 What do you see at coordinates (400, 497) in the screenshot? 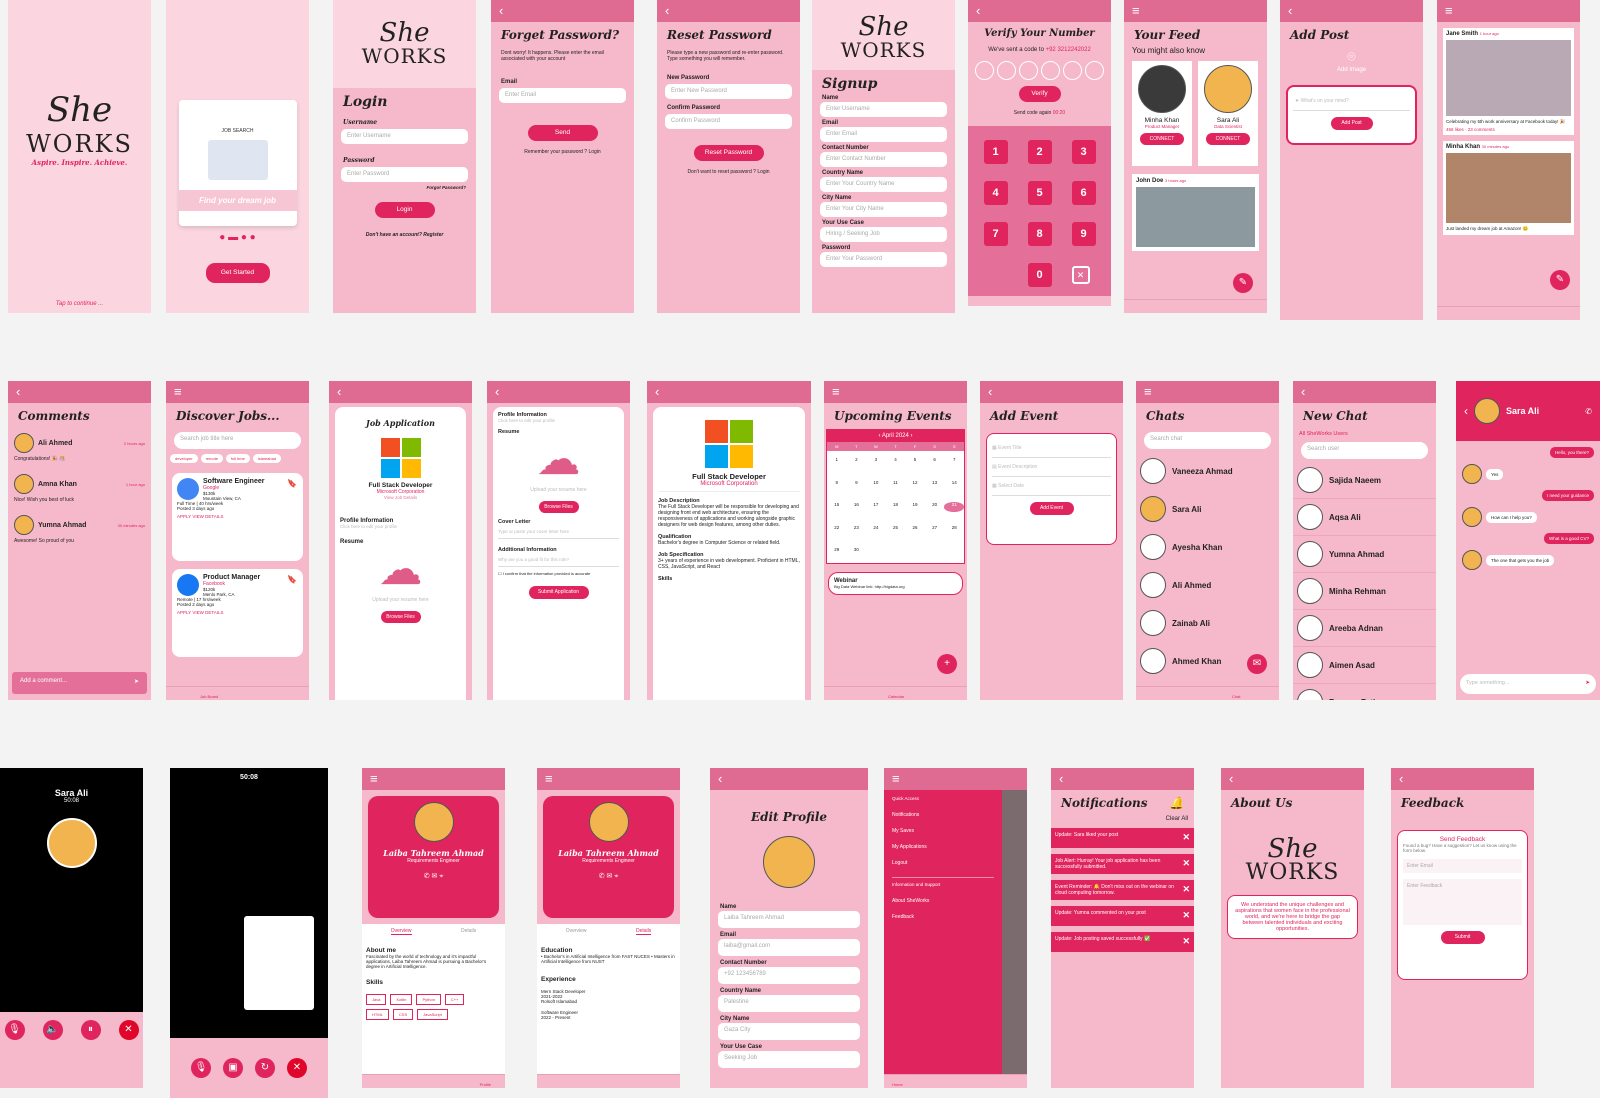
I see `view-job-details-link: View Job Details` at bounding box center [400, 497].